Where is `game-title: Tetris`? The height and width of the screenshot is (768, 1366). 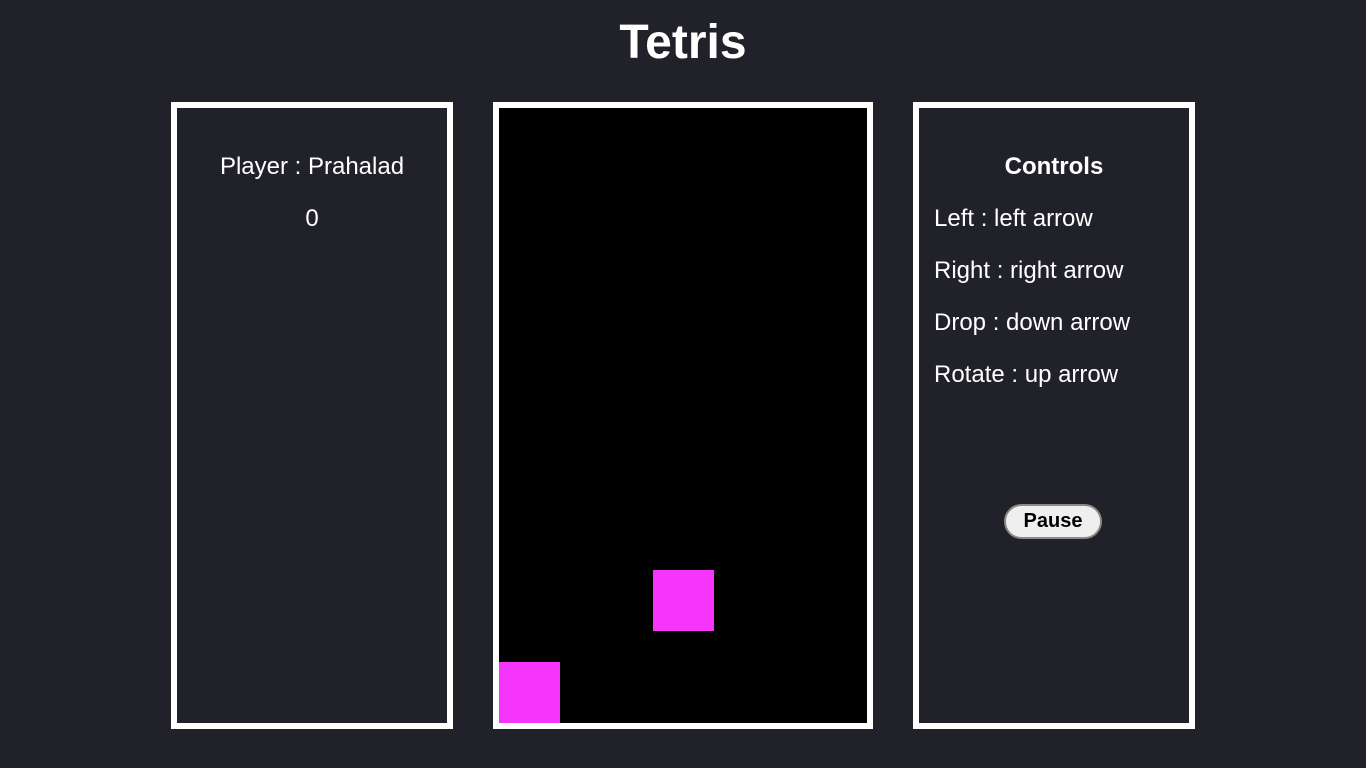 game-title: Tetris is located at coordinates (683, 42).